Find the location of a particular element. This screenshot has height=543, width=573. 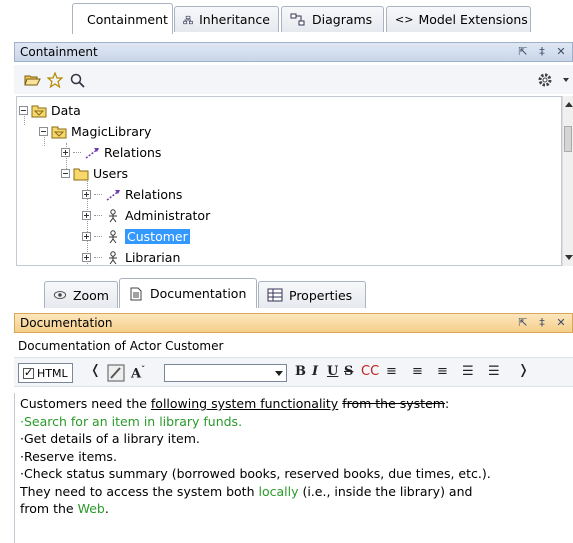

favorite-star-icon is located at coordinates (55, 80).